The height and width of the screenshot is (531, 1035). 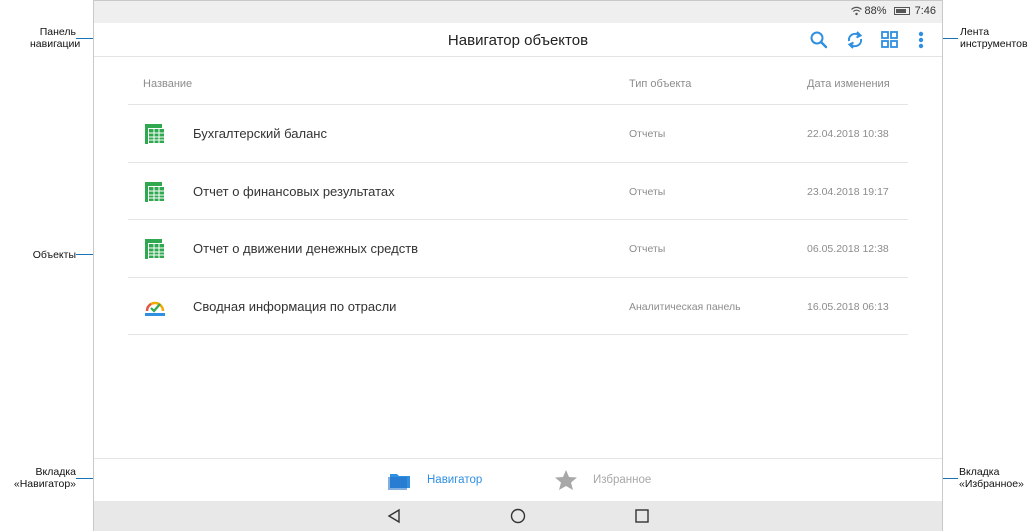 I want to click on search-icon, so click(x=819, y=40).